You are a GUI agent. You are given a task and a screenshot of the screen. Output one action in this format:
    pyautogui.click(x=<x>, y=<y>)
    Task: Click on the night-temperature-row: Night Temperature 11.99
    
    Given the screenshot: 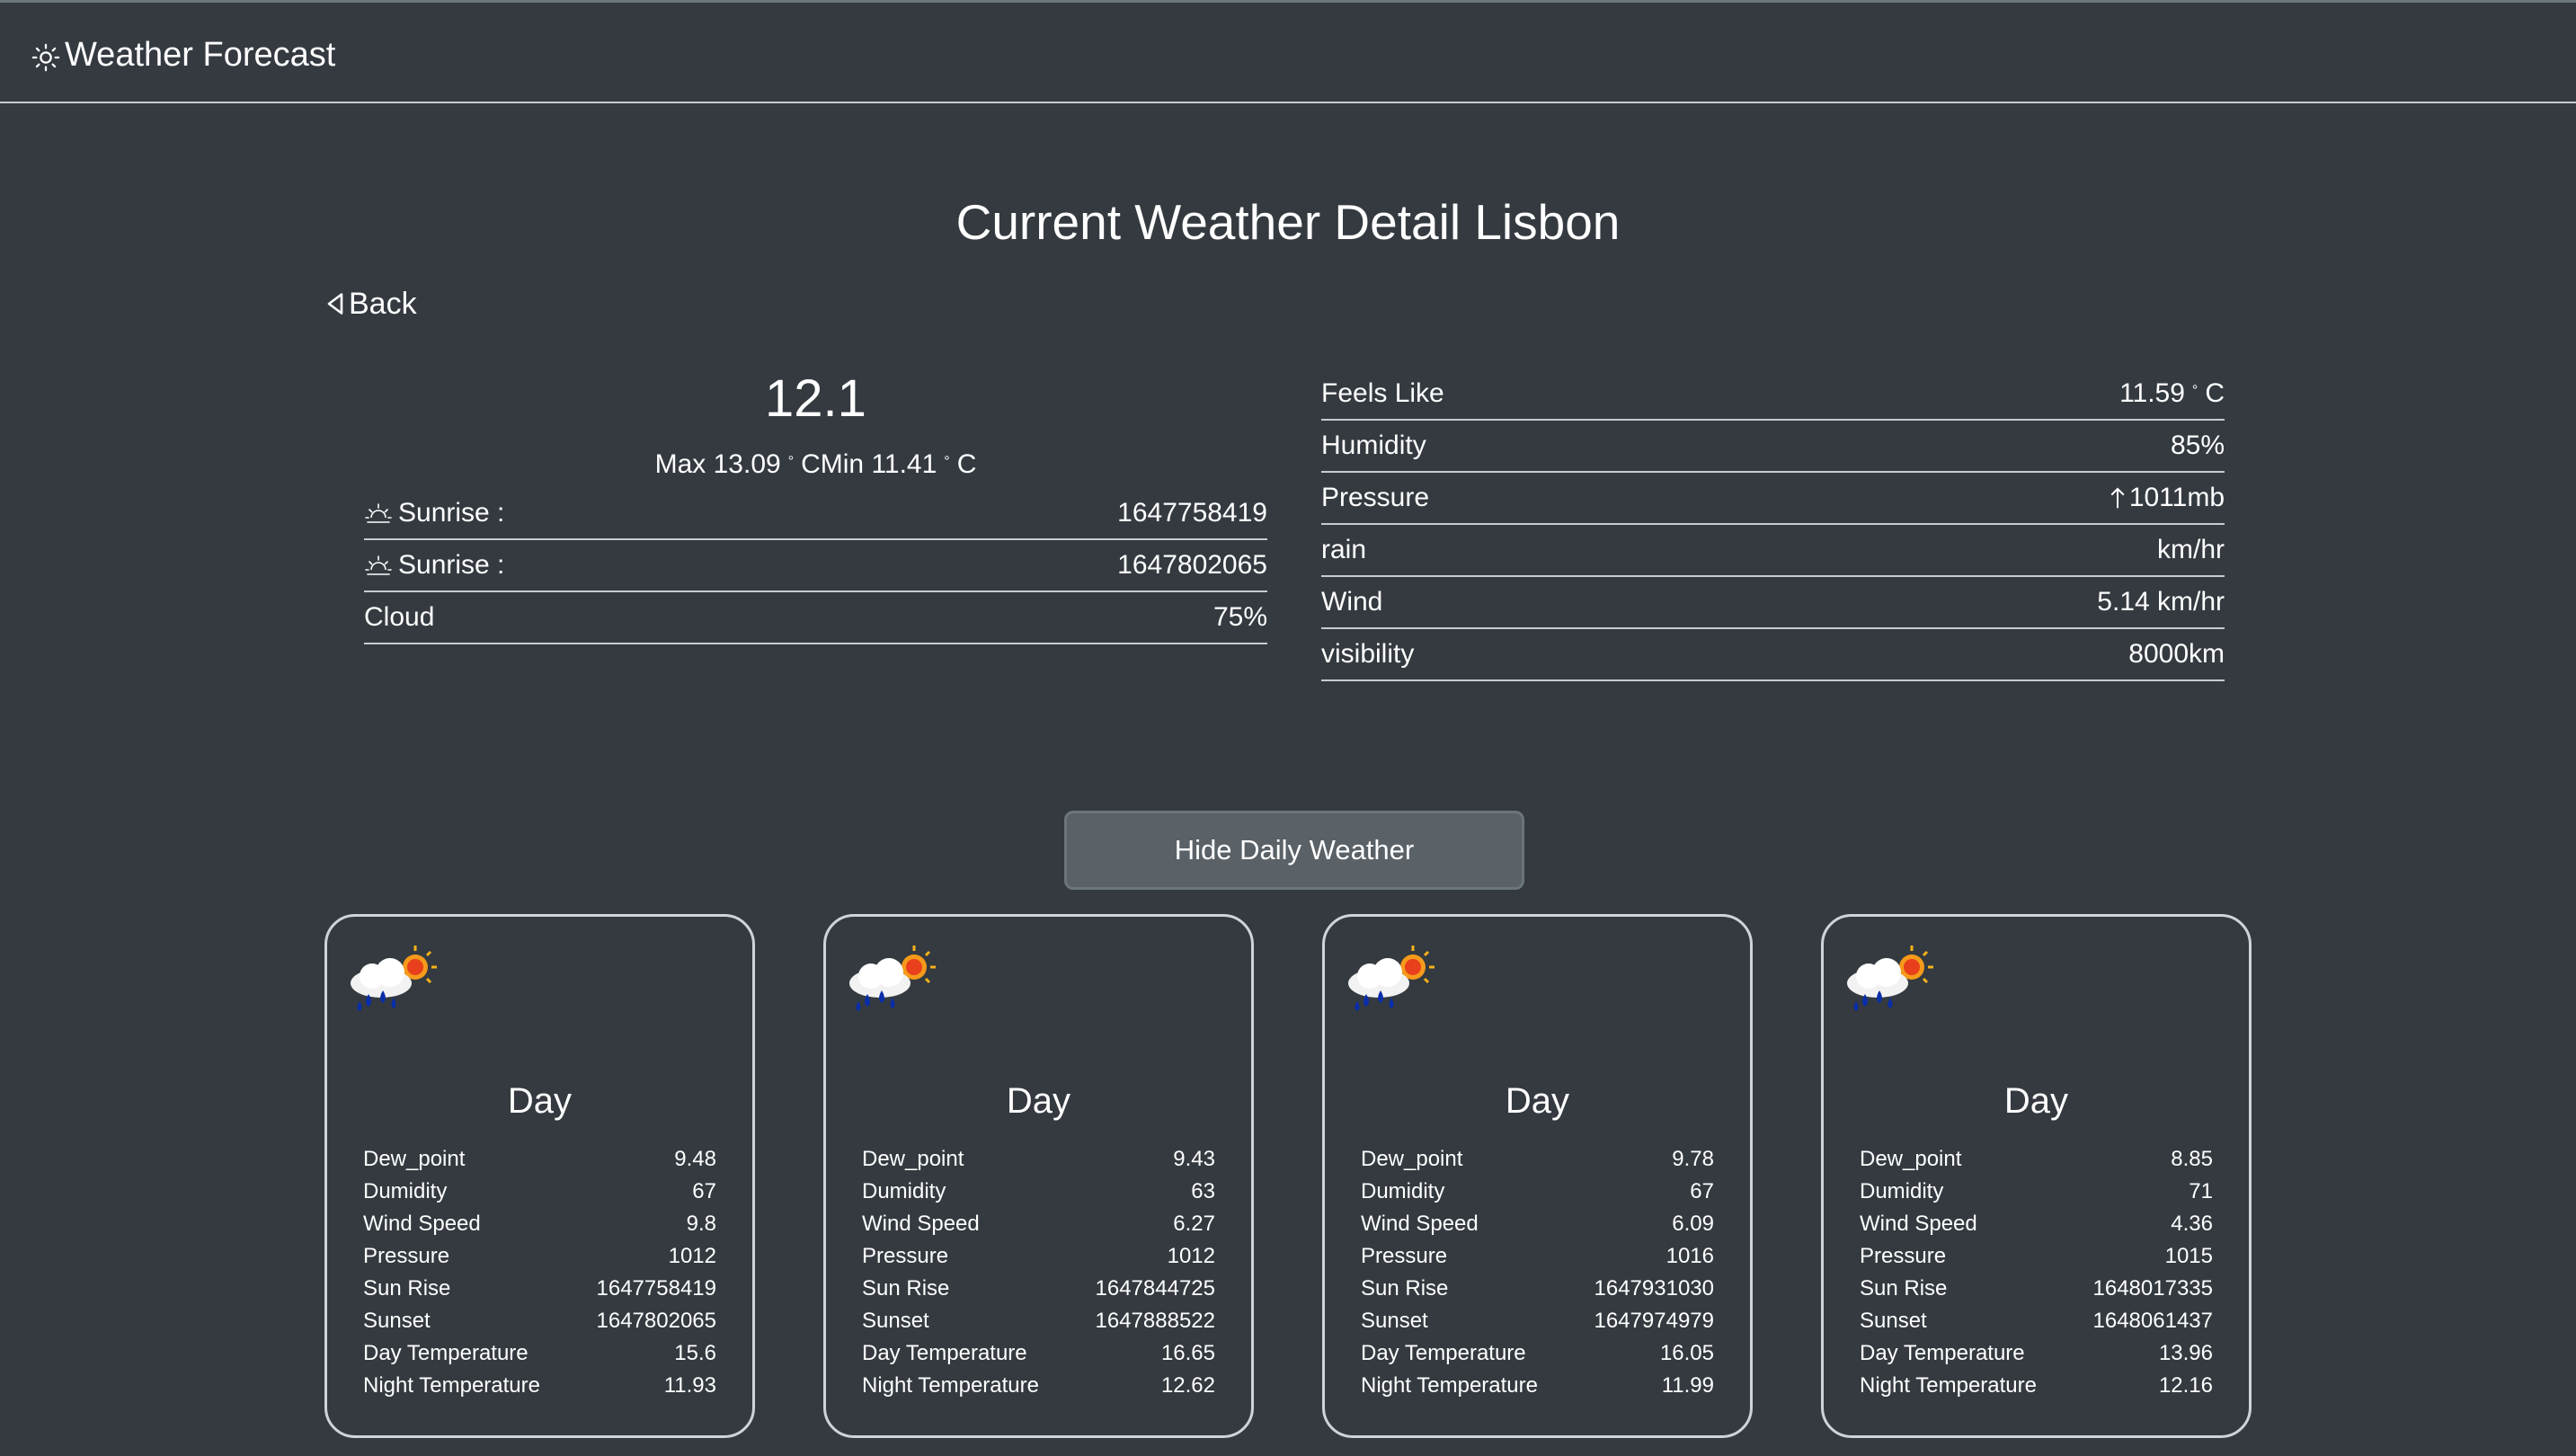 What is the action you would take?
    pyautogui.click(x=1537, y=1386)
    